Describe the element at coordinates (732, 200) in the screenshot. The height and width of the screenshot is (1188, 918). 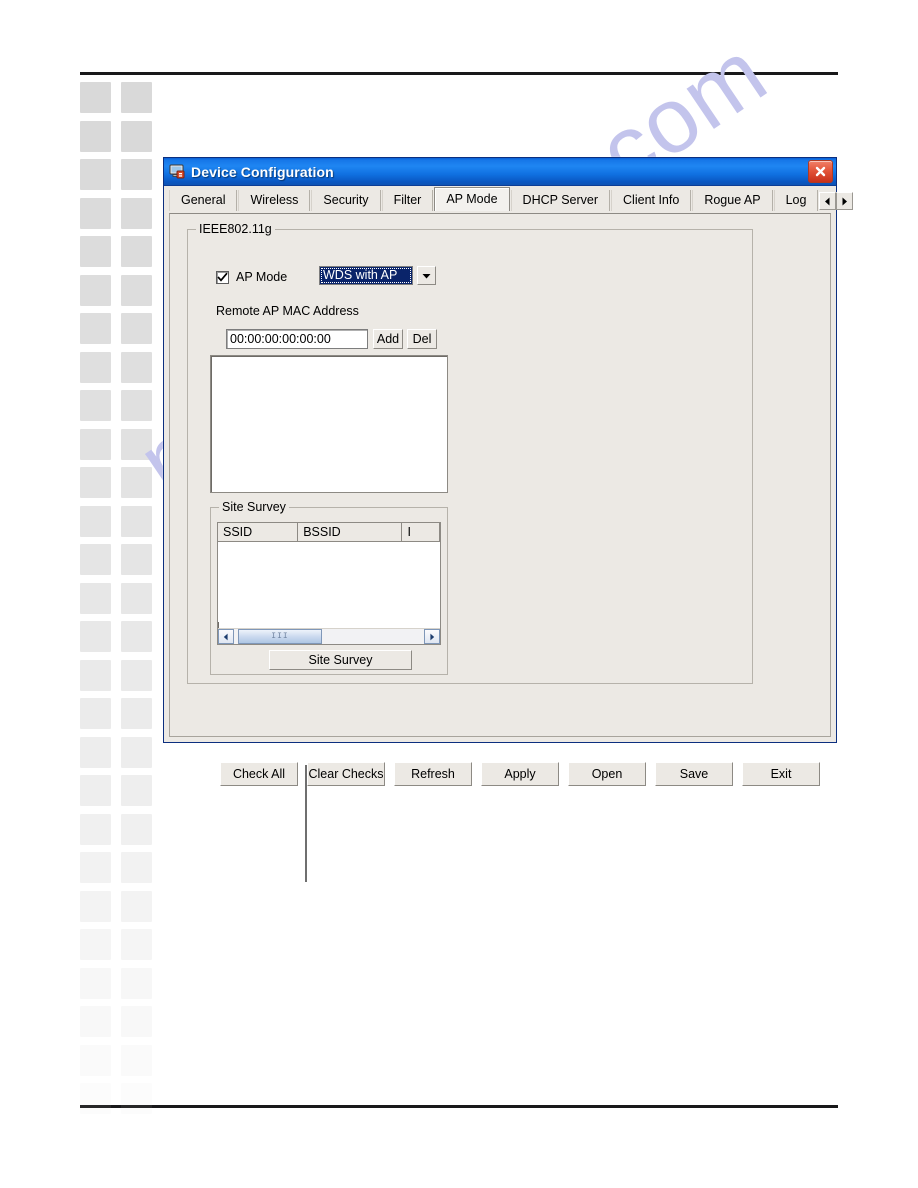
I see `tab-rogue-ap: Rogue AP` at that location.